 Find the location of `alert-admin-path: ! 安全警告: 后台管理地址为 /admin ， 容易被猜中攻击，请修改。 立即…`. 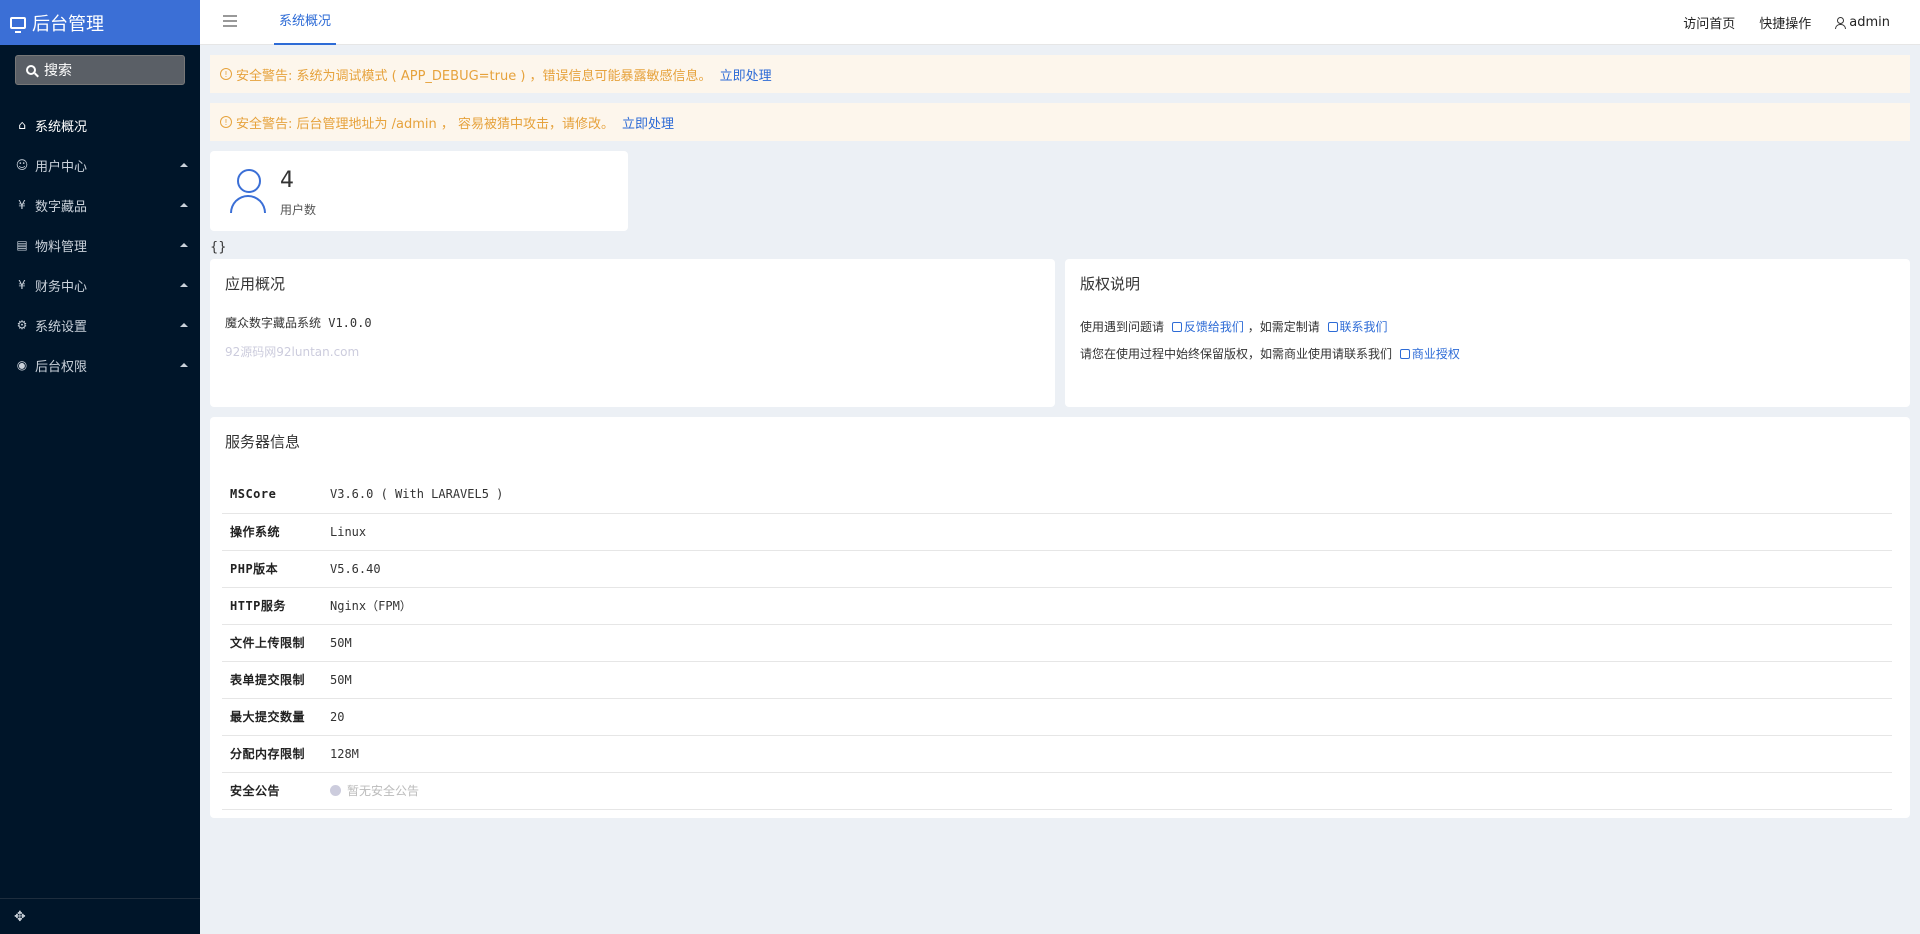

alert-admin-path: ! 安全警告: 后台管理地址为 /admin ， 容易被猜中攻击，请修改。 立即… is located at coordinates (1060, 122).